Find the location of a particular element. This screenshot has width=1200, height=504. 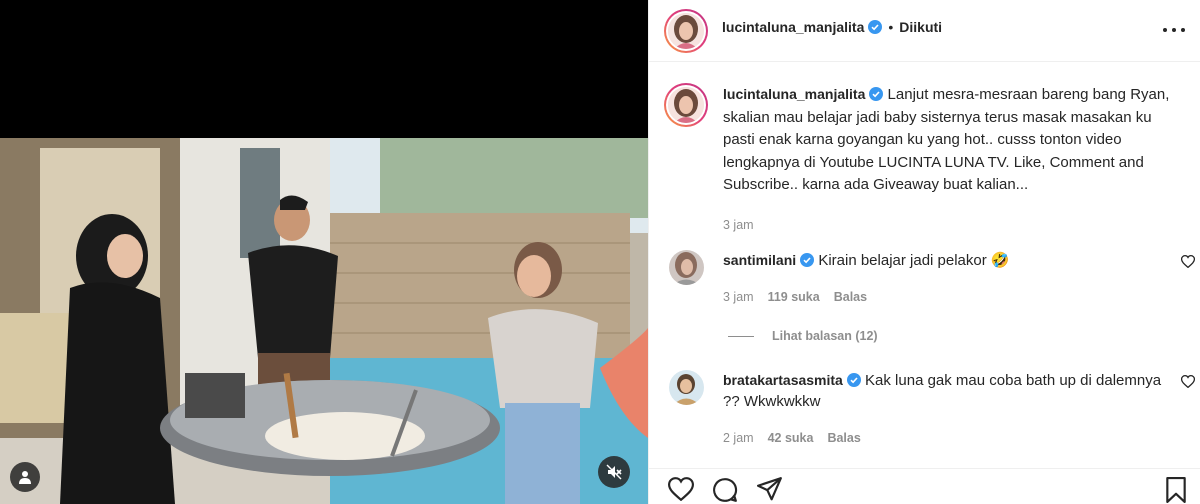

caption-author-avatar is located at coordinates (686, 105).